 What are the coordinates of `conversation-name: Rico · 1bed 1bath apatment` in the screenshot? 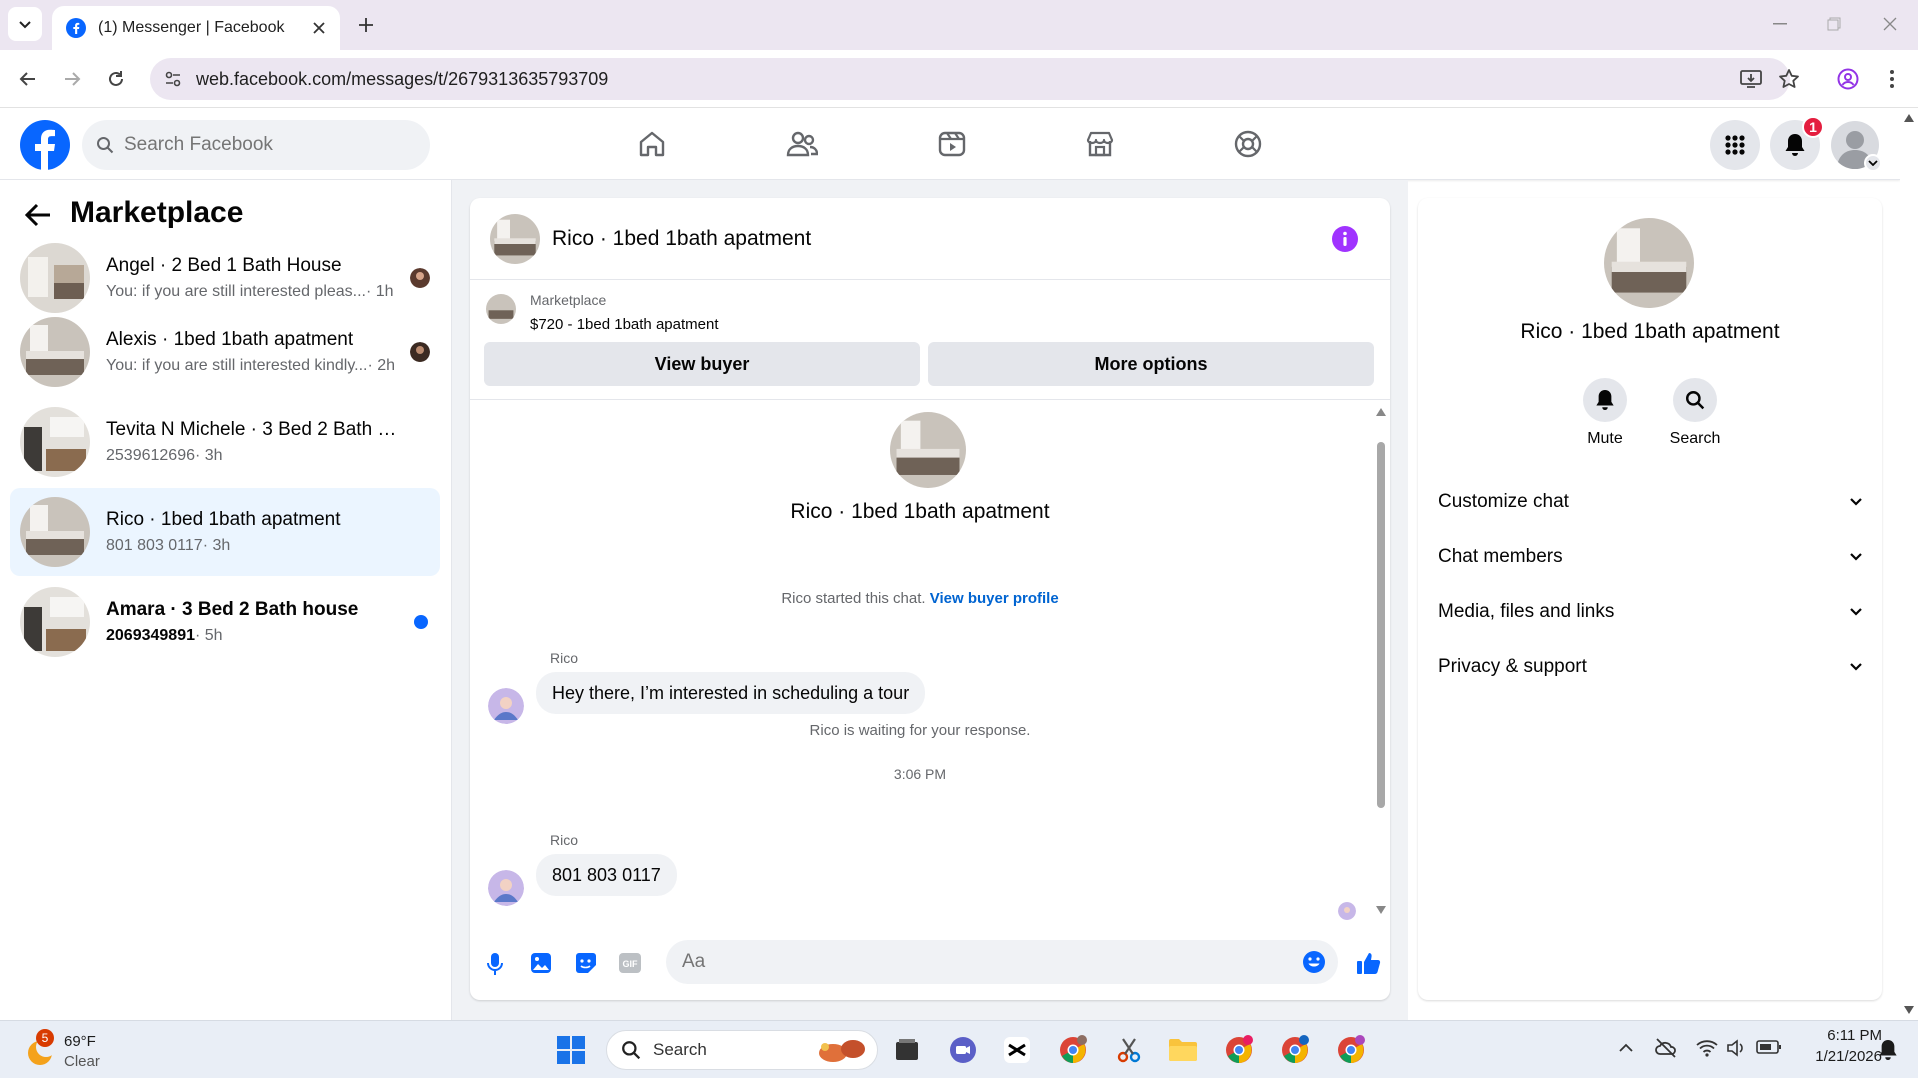 It's located at (223, 519).